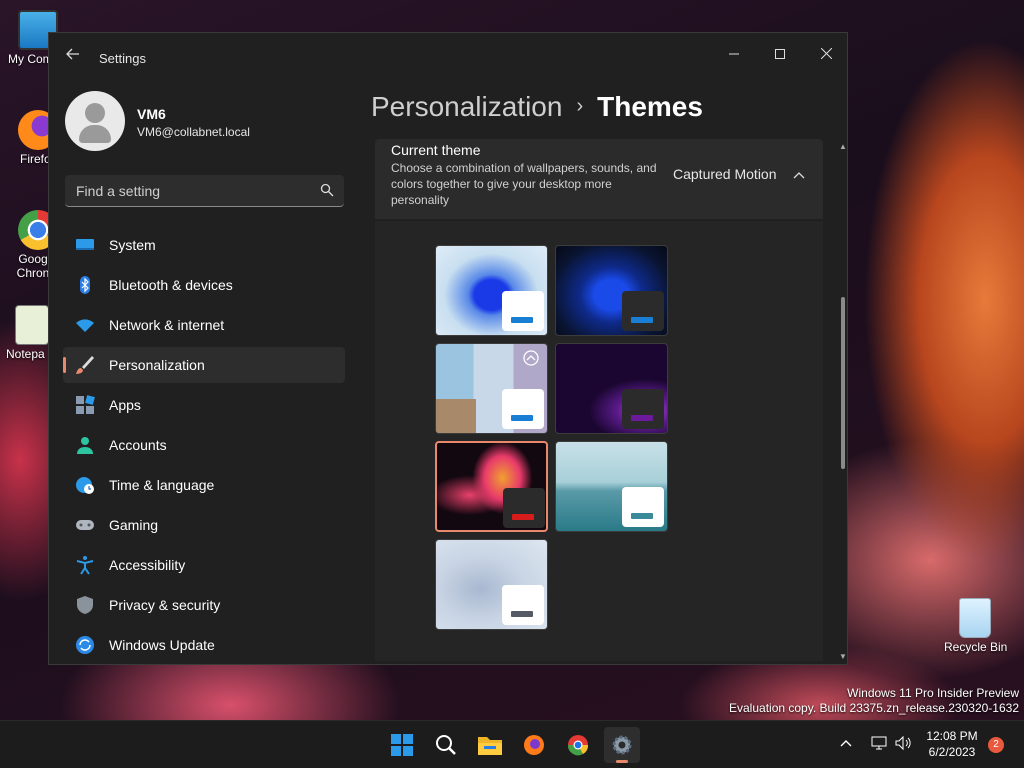 Image resolution: width=1024 pixels, height=768 pixels. What do you see at coordinates (85, 365) in the screenshot?
I see `paintbrush-icon` at bounding box center [85, 365].